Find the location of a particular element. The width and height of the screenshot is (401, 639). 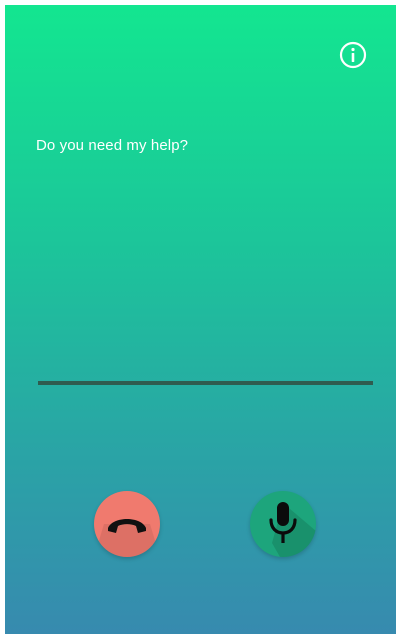

speech-input-line is located at coordinates (205, 383).